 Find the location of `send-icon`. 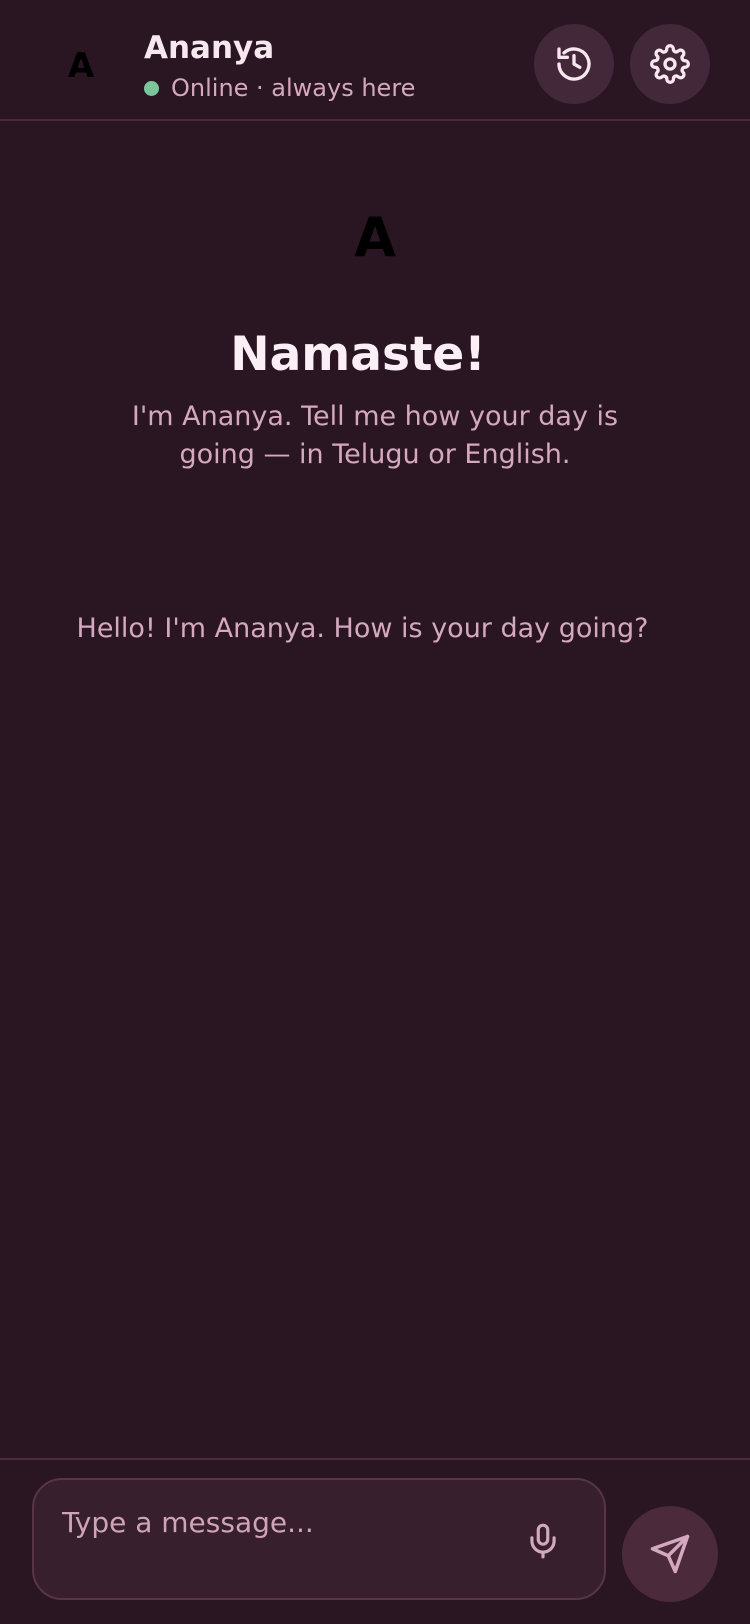

send-icon is located at coordinates (670, 1554).